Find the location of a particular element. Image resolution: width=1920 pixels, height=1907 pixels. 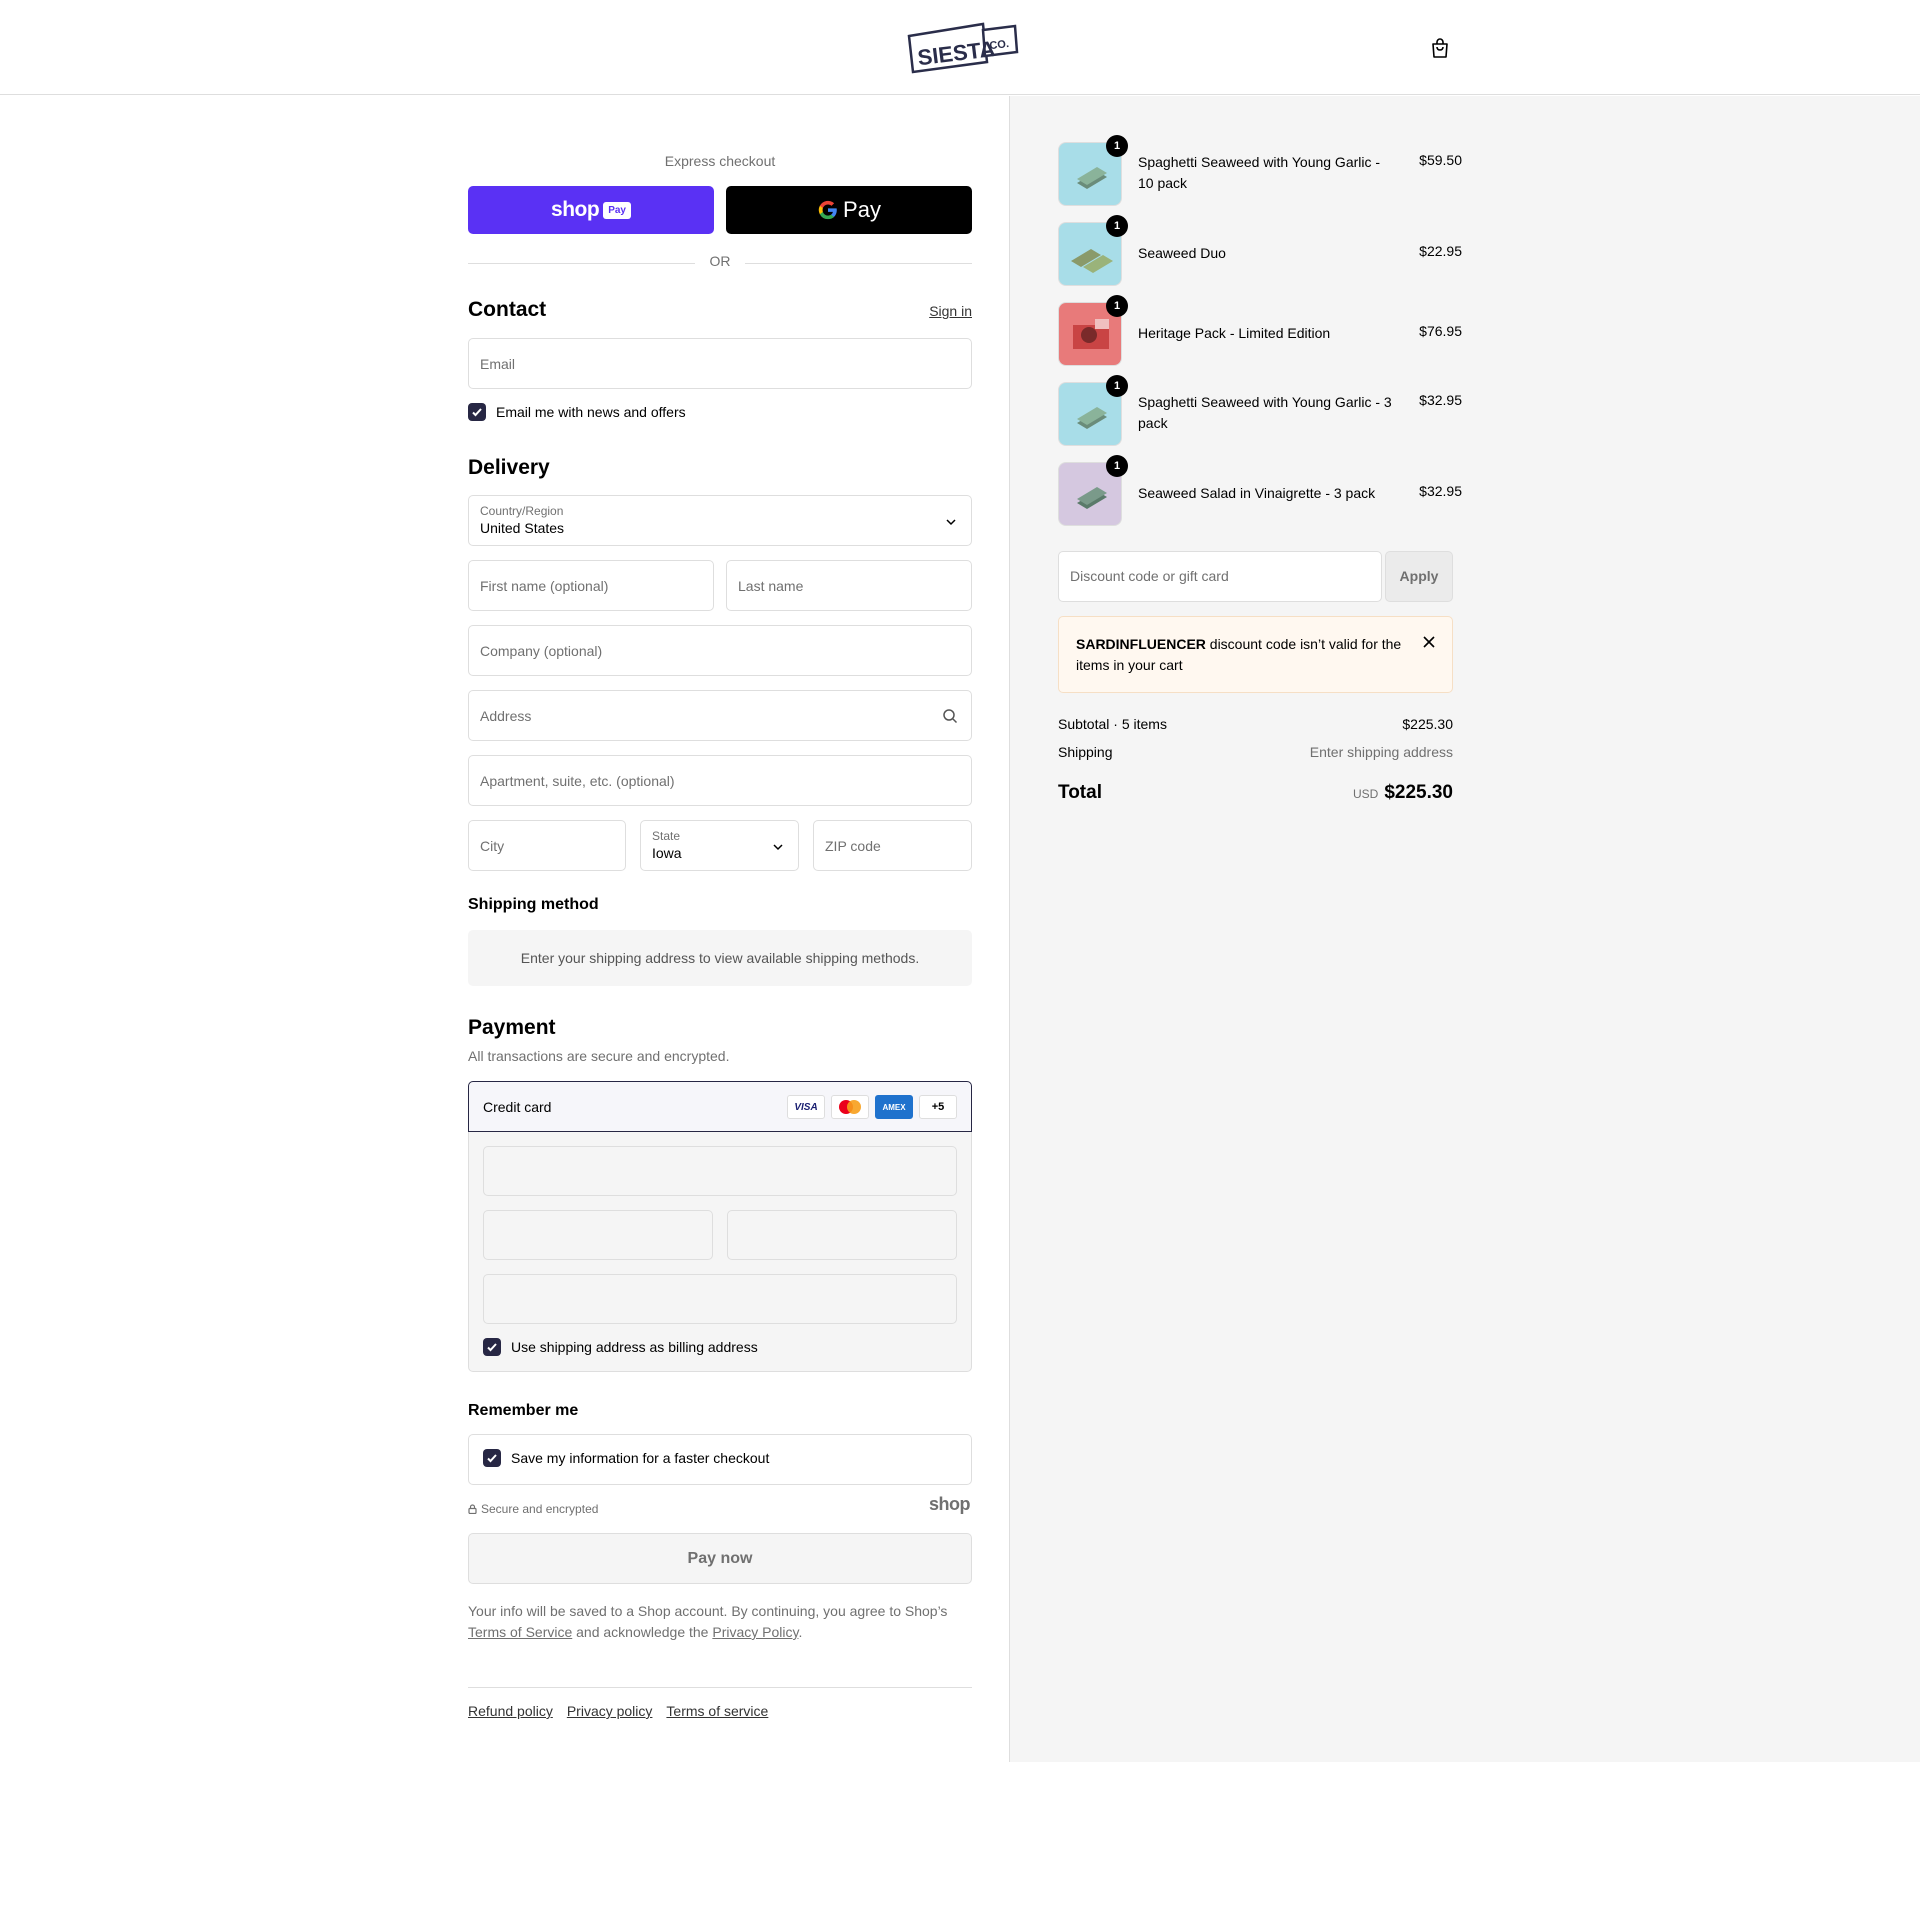

email-field: Email is located at coordinates (720, 363).